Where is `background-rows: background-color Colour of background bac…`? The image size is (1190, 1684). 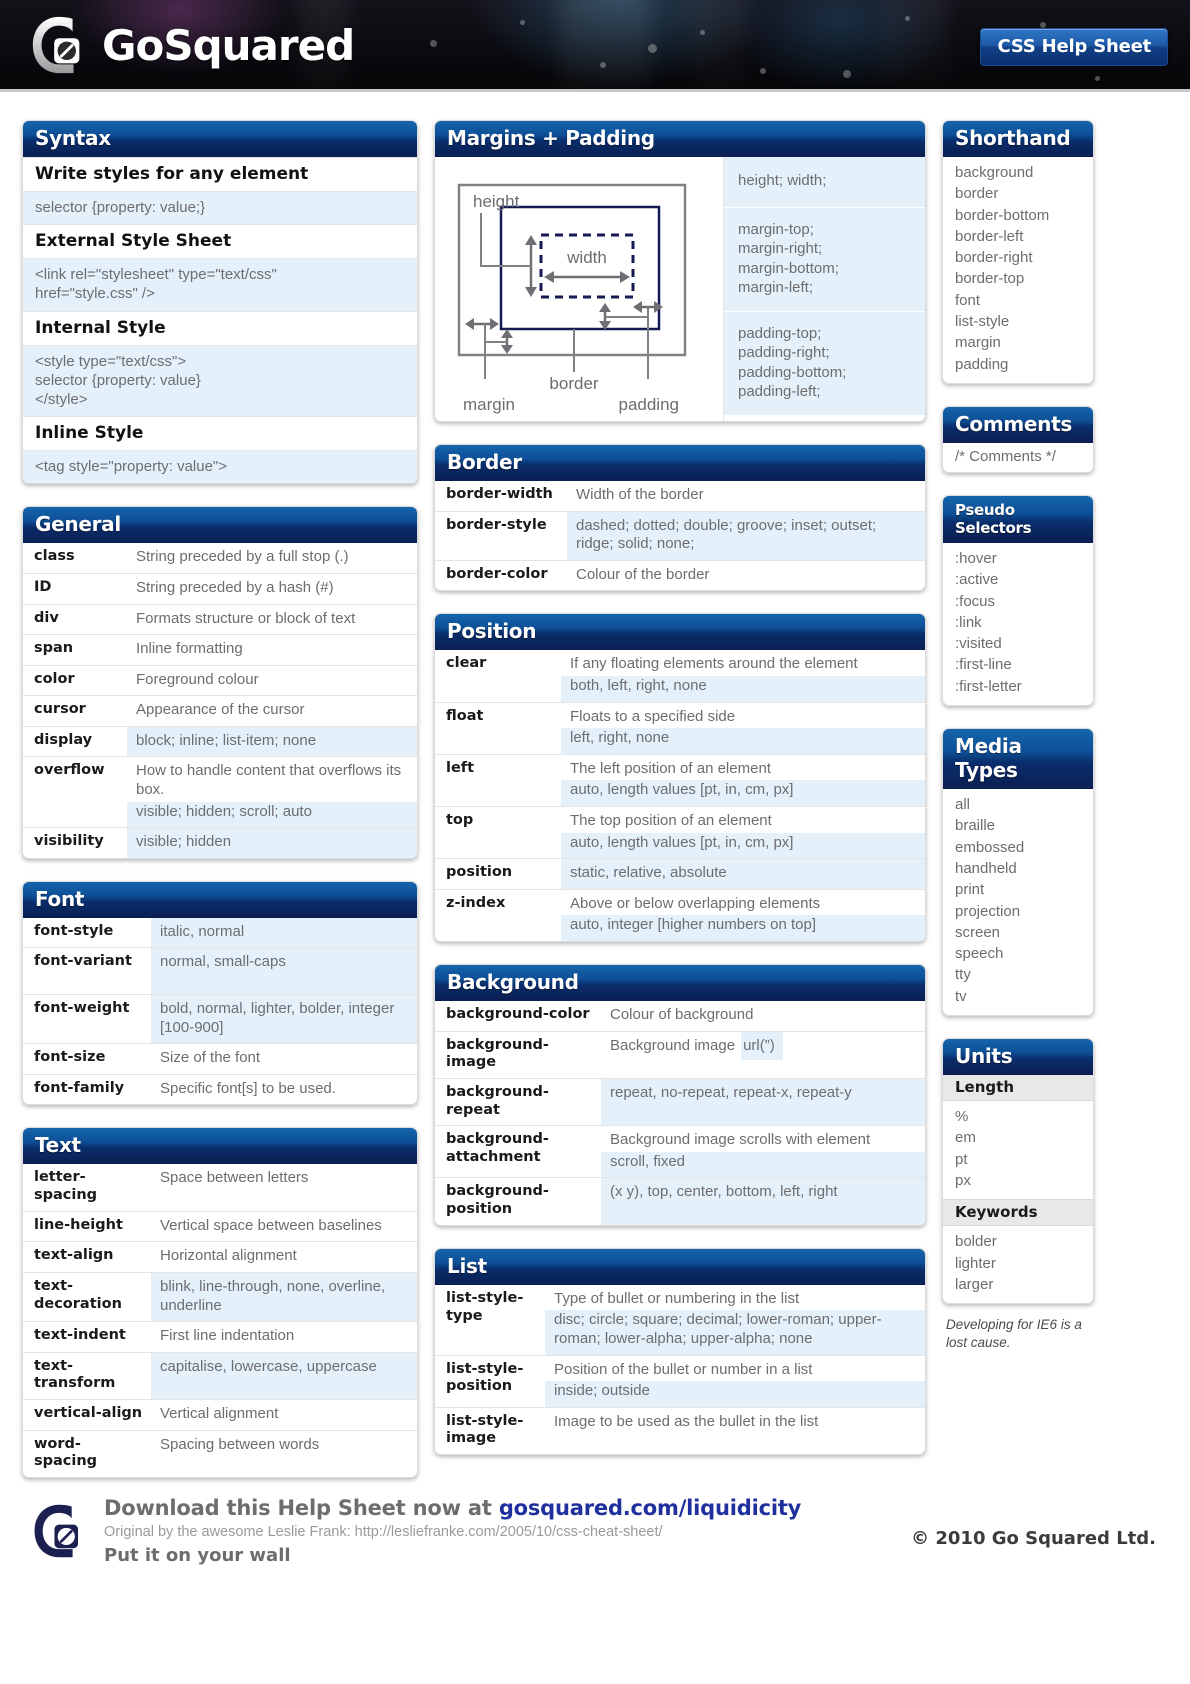
background-rows: background-color Colour of background bac… is located at coordinates (680, 1112).